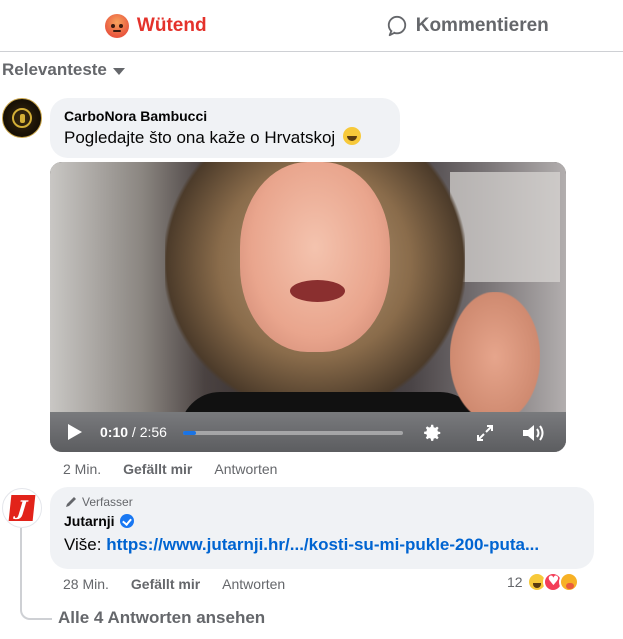  What do you see at coordinates (293, 433) in the screenshot?
I see `video-progress-bar` at bounding box center [293, 433].